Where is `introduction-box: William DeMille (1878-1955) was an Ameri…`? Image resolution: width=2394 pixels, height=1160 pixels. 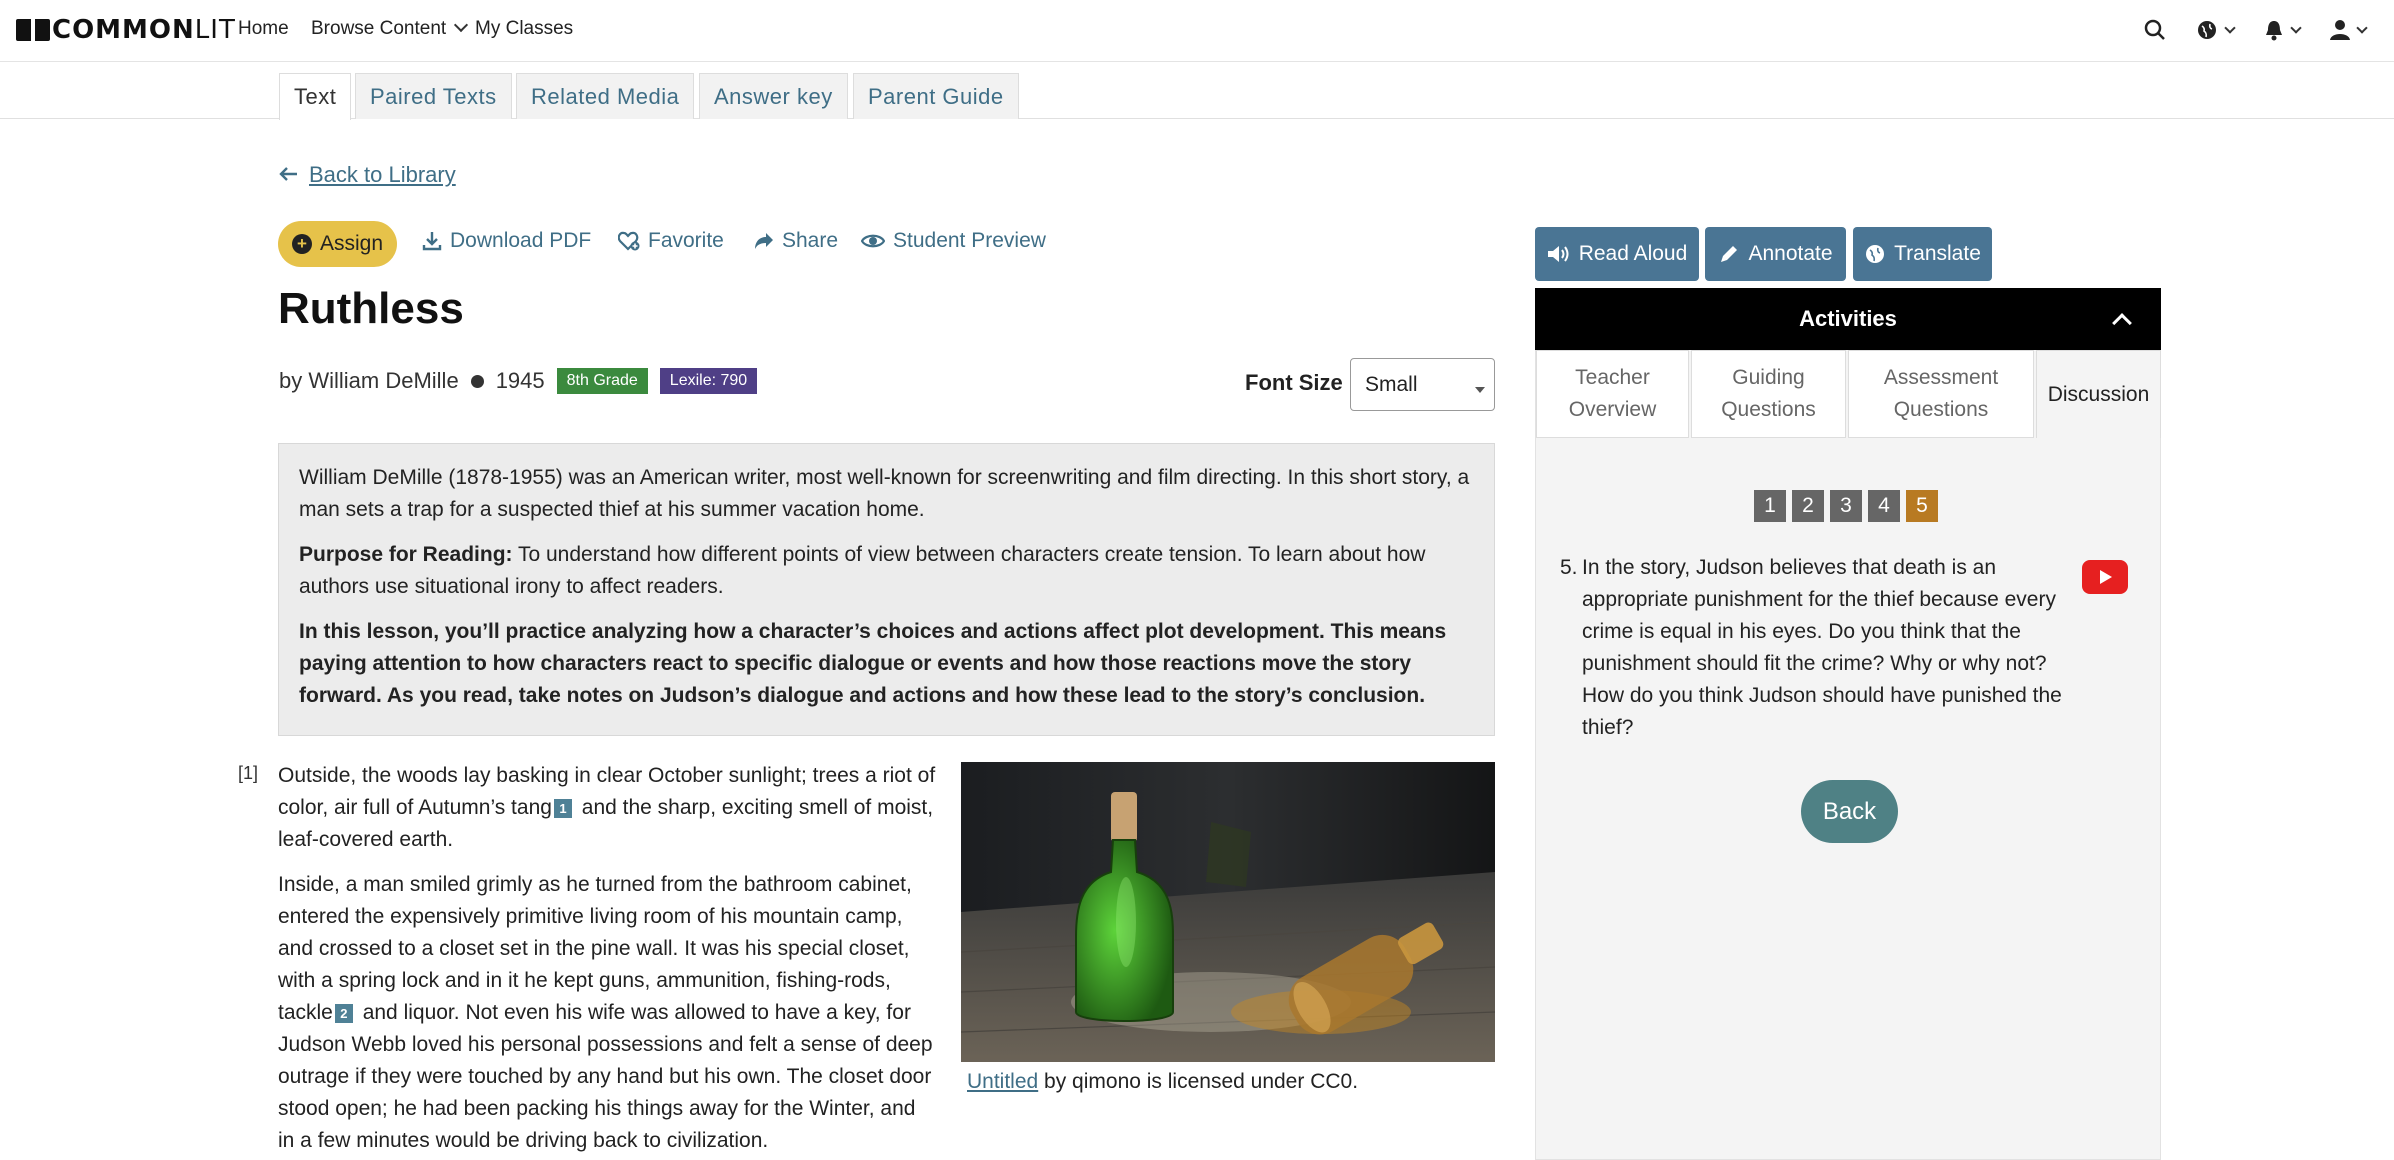
introduction-box: William DeMille (1878-1955) was an Ameri… is located at coordinates (886, 589).